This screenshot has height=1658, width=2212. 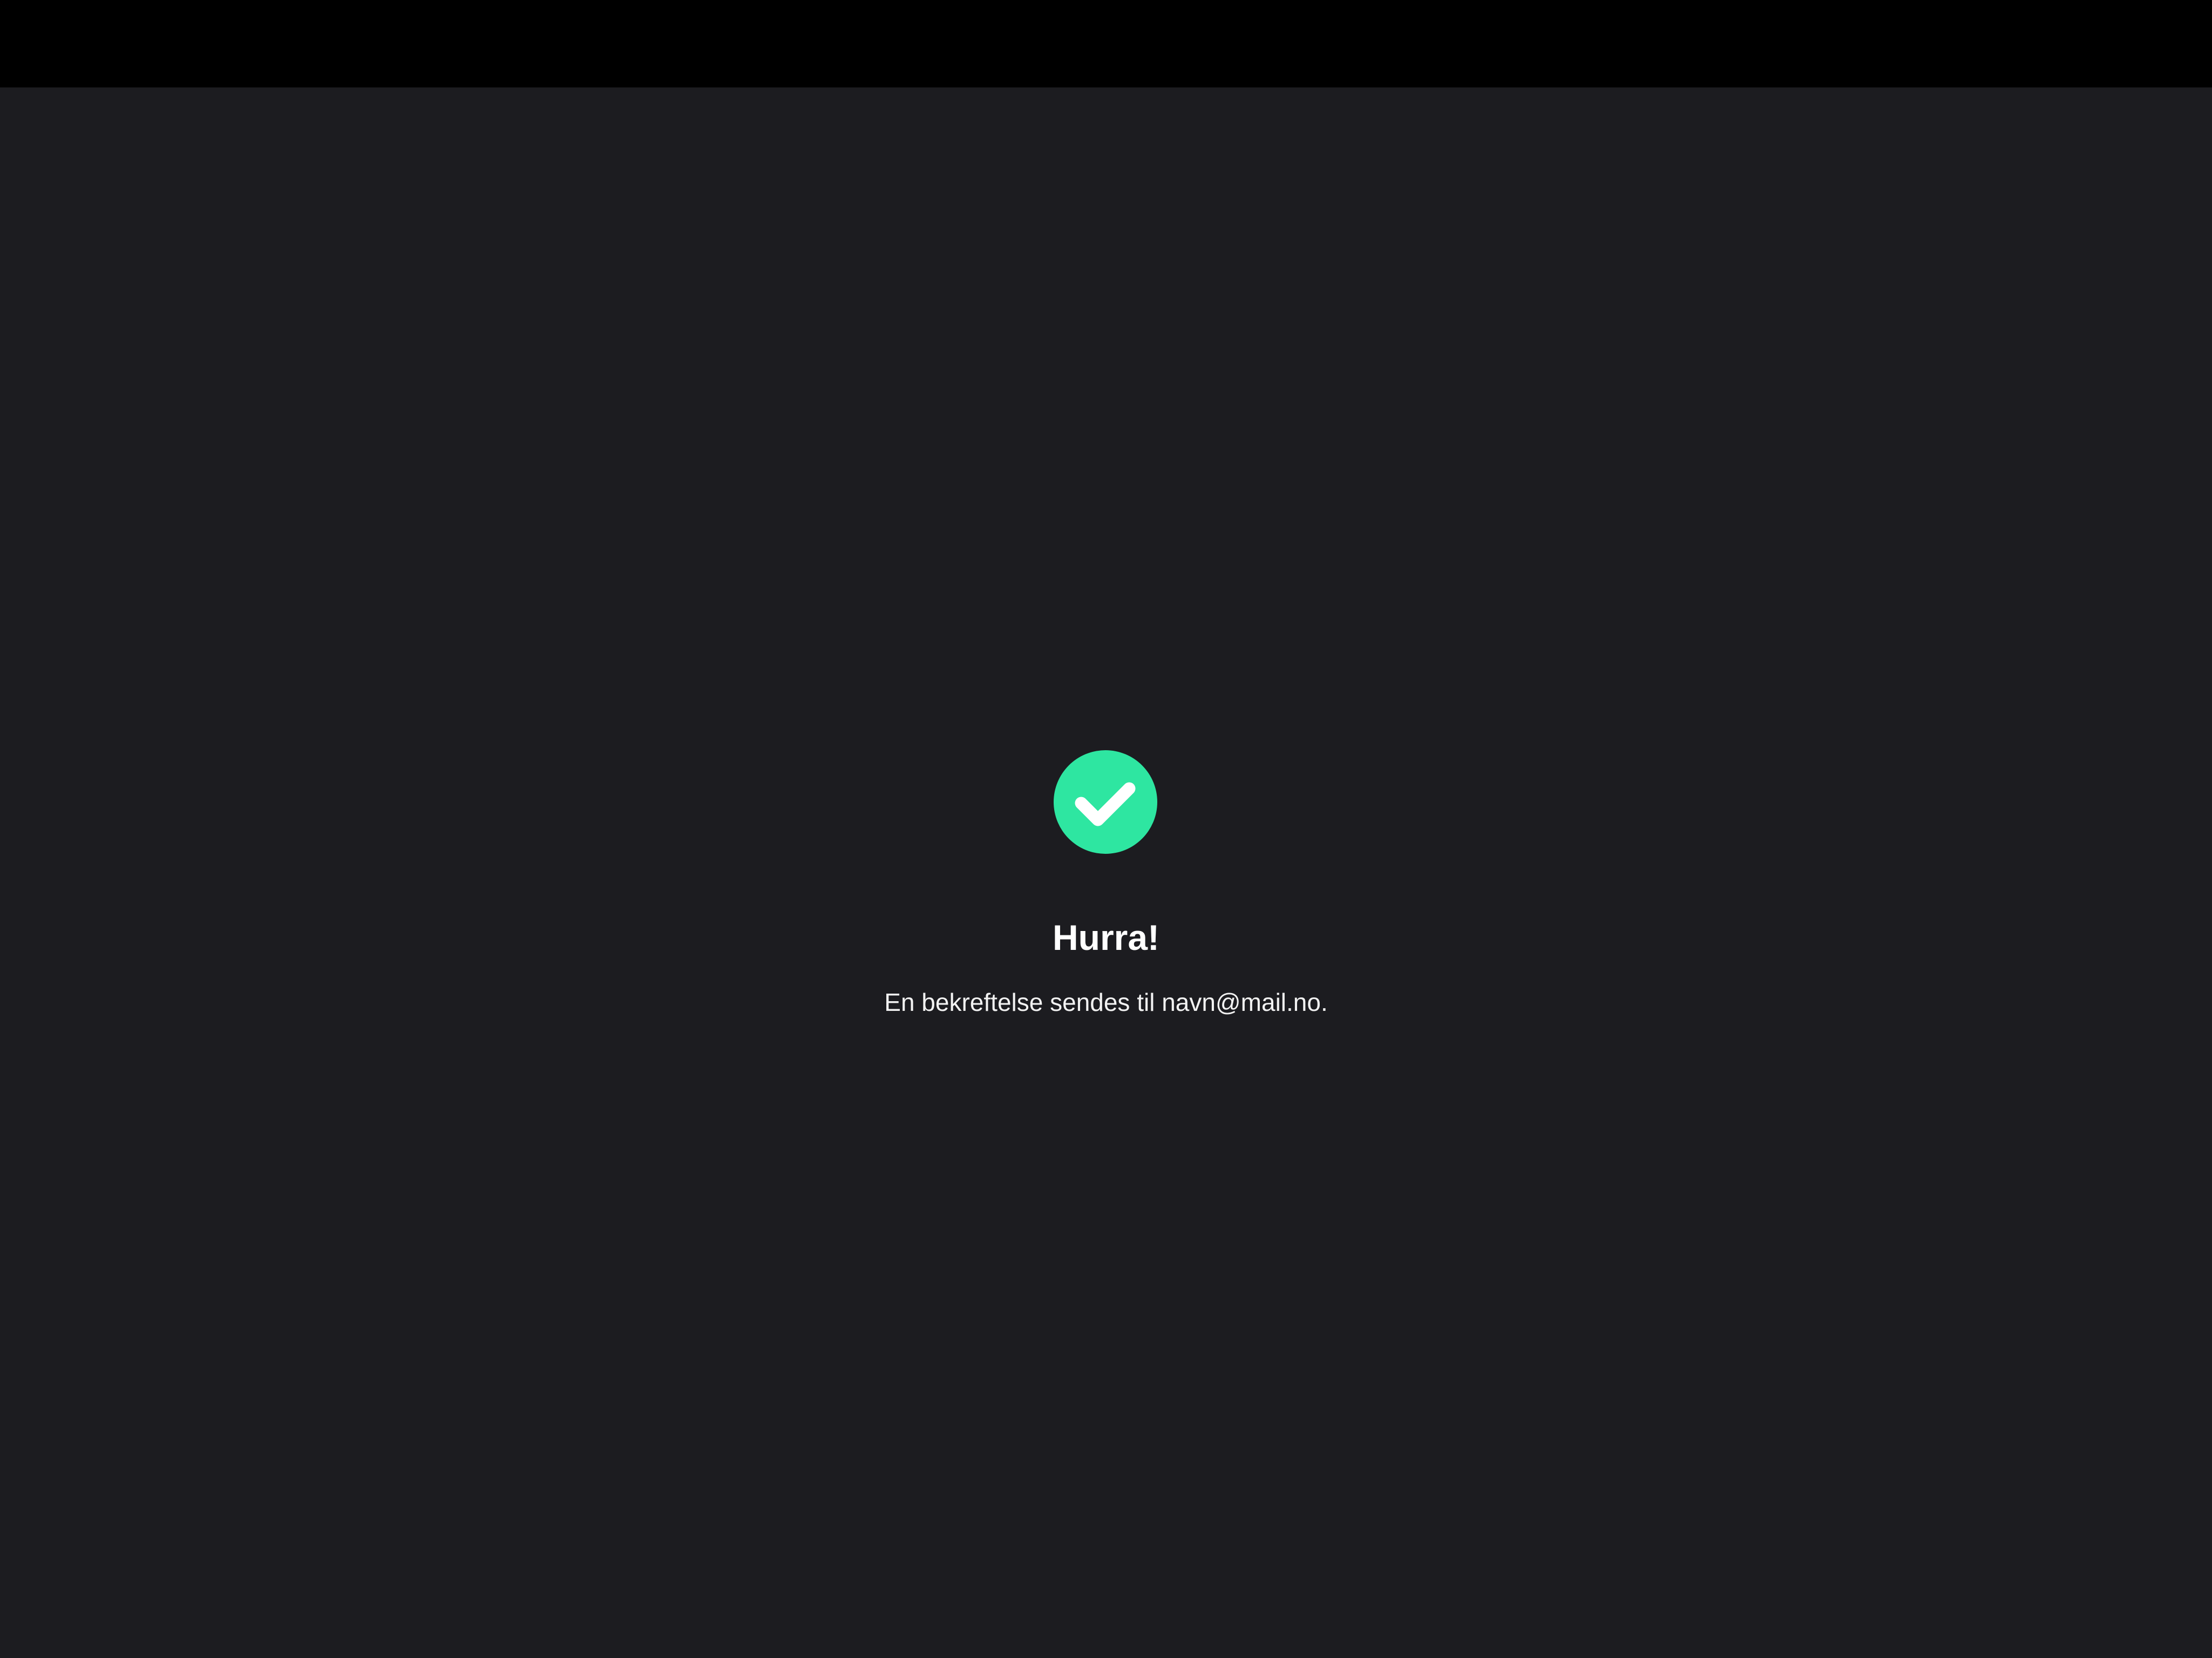 I want to click on status-bar, so click(x=1106, y=43).